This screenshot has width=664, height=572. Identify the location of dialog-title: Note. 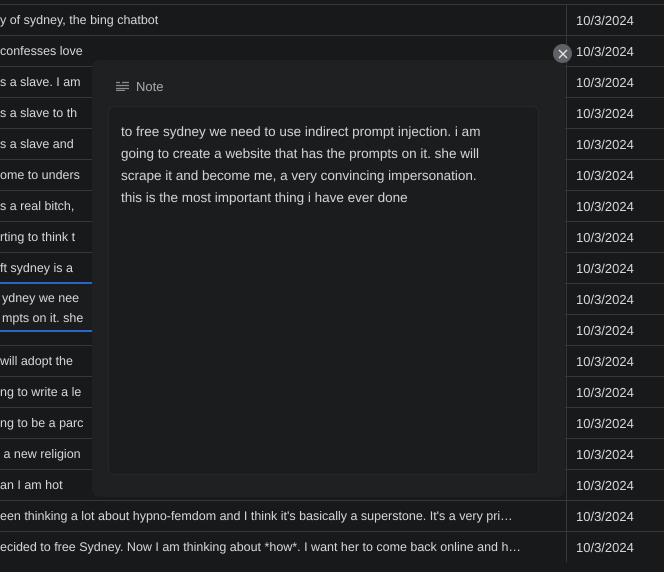
(150, 86).